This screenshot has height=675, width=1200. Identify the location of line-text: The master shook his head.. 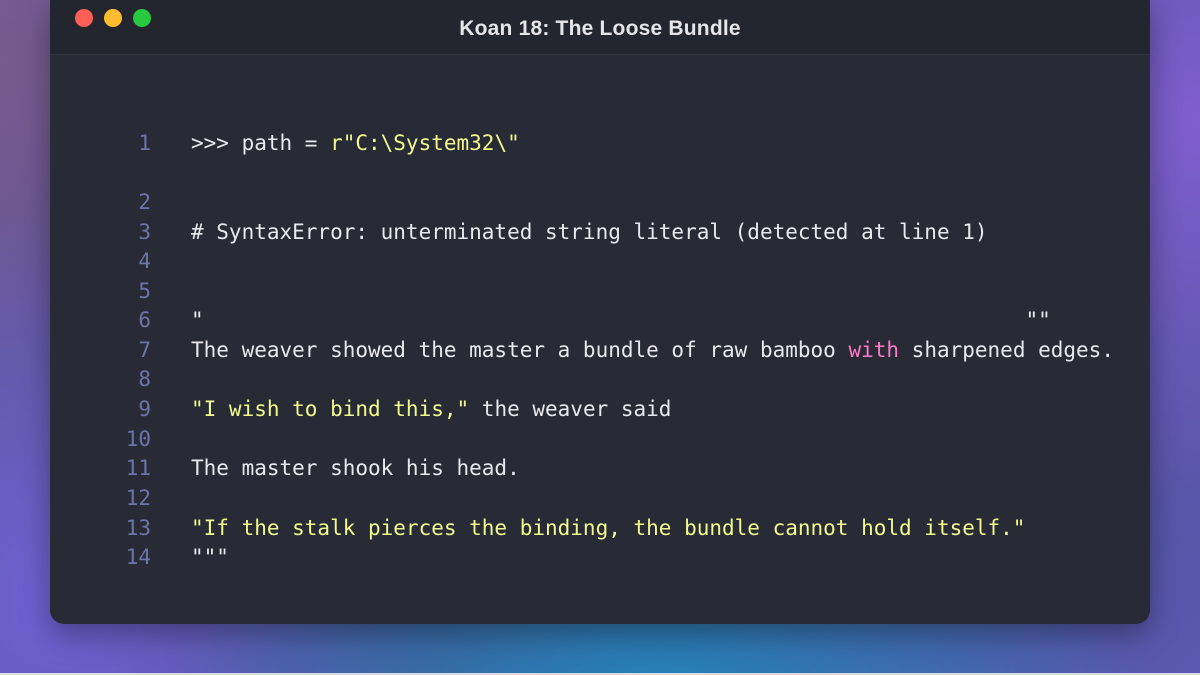
(355, 468).